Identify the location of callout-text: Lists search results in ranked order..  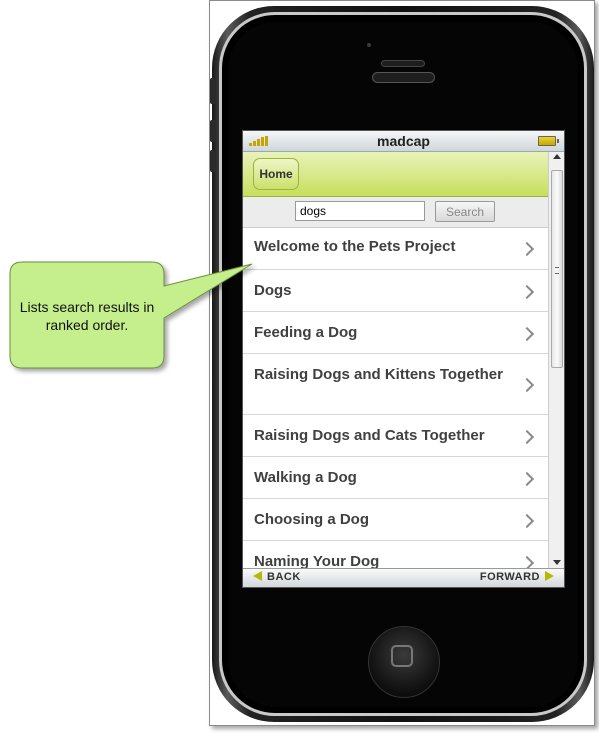
(87, 316).